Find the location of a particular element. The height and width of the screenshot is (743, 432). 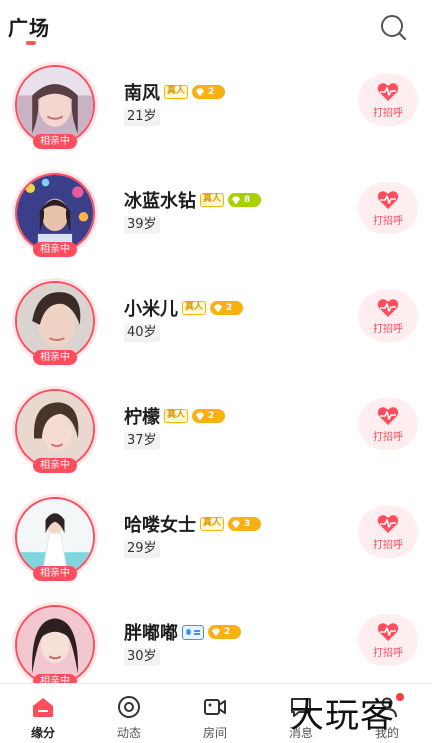

home-icon is located at coordinates (43, 707).